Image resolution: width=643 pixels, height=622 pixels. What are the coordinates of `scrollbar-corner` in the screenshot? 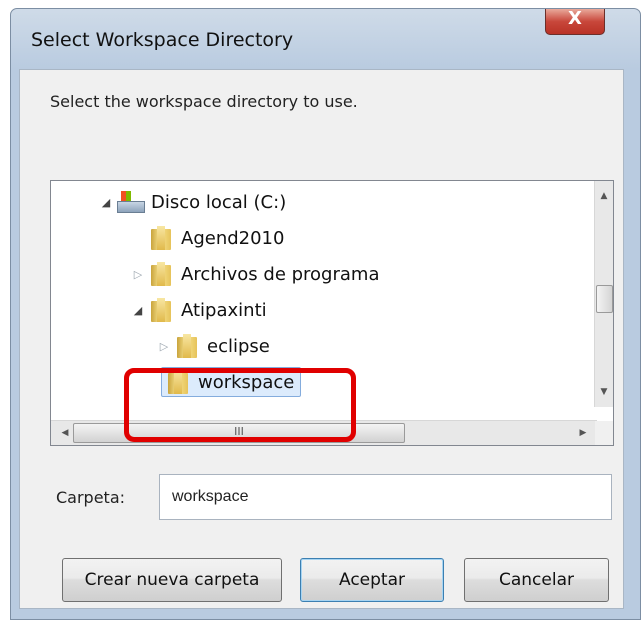 It's located at (604, 433).